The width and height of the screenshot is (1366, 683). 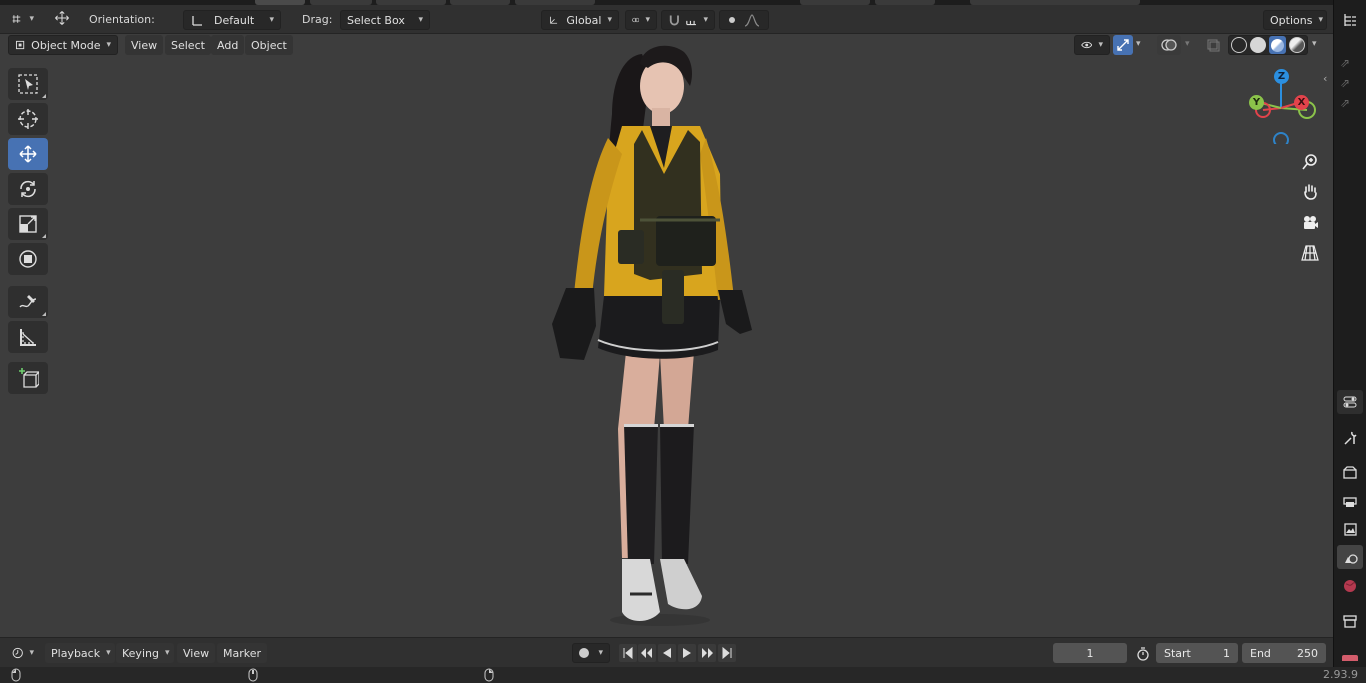 What do you see at coordinates (196, 653) in the screenshot?
I see `menu-timeline-view: View` at bounding box center [196, 653].